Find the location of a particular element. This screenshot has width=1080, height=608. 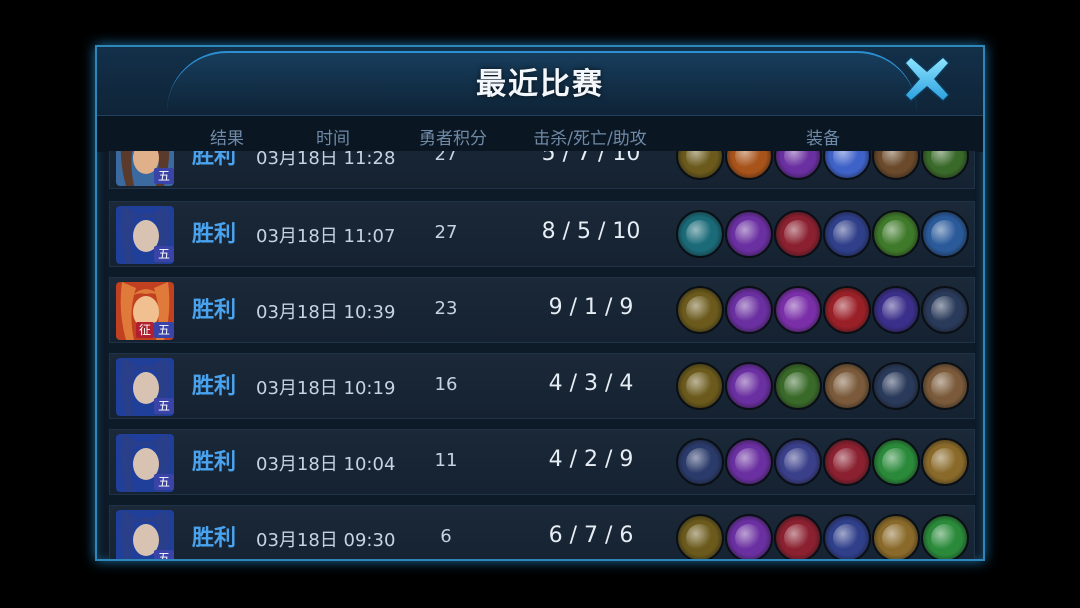

match-time: 03月18日 10:19 is located at coordinates (326, 388).